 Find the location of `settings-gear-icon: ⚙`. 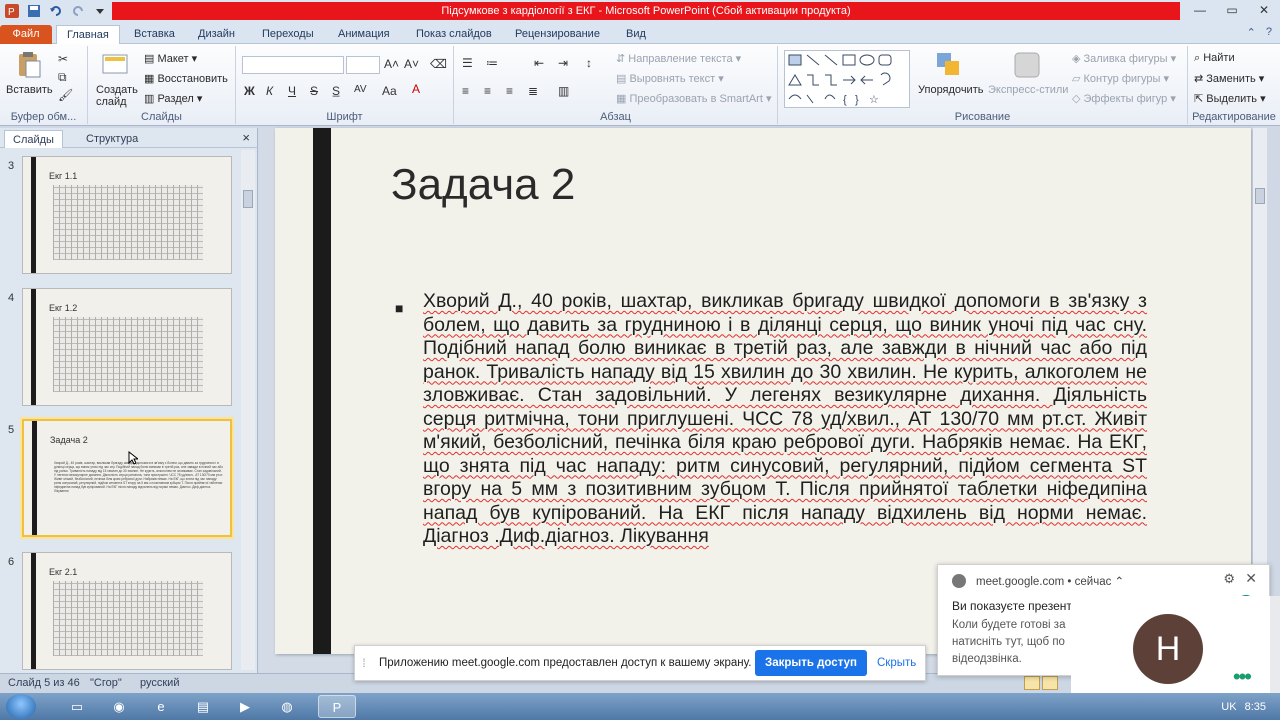

settings-gear-icon: ⚙ is located at coordinates (1229, 579).